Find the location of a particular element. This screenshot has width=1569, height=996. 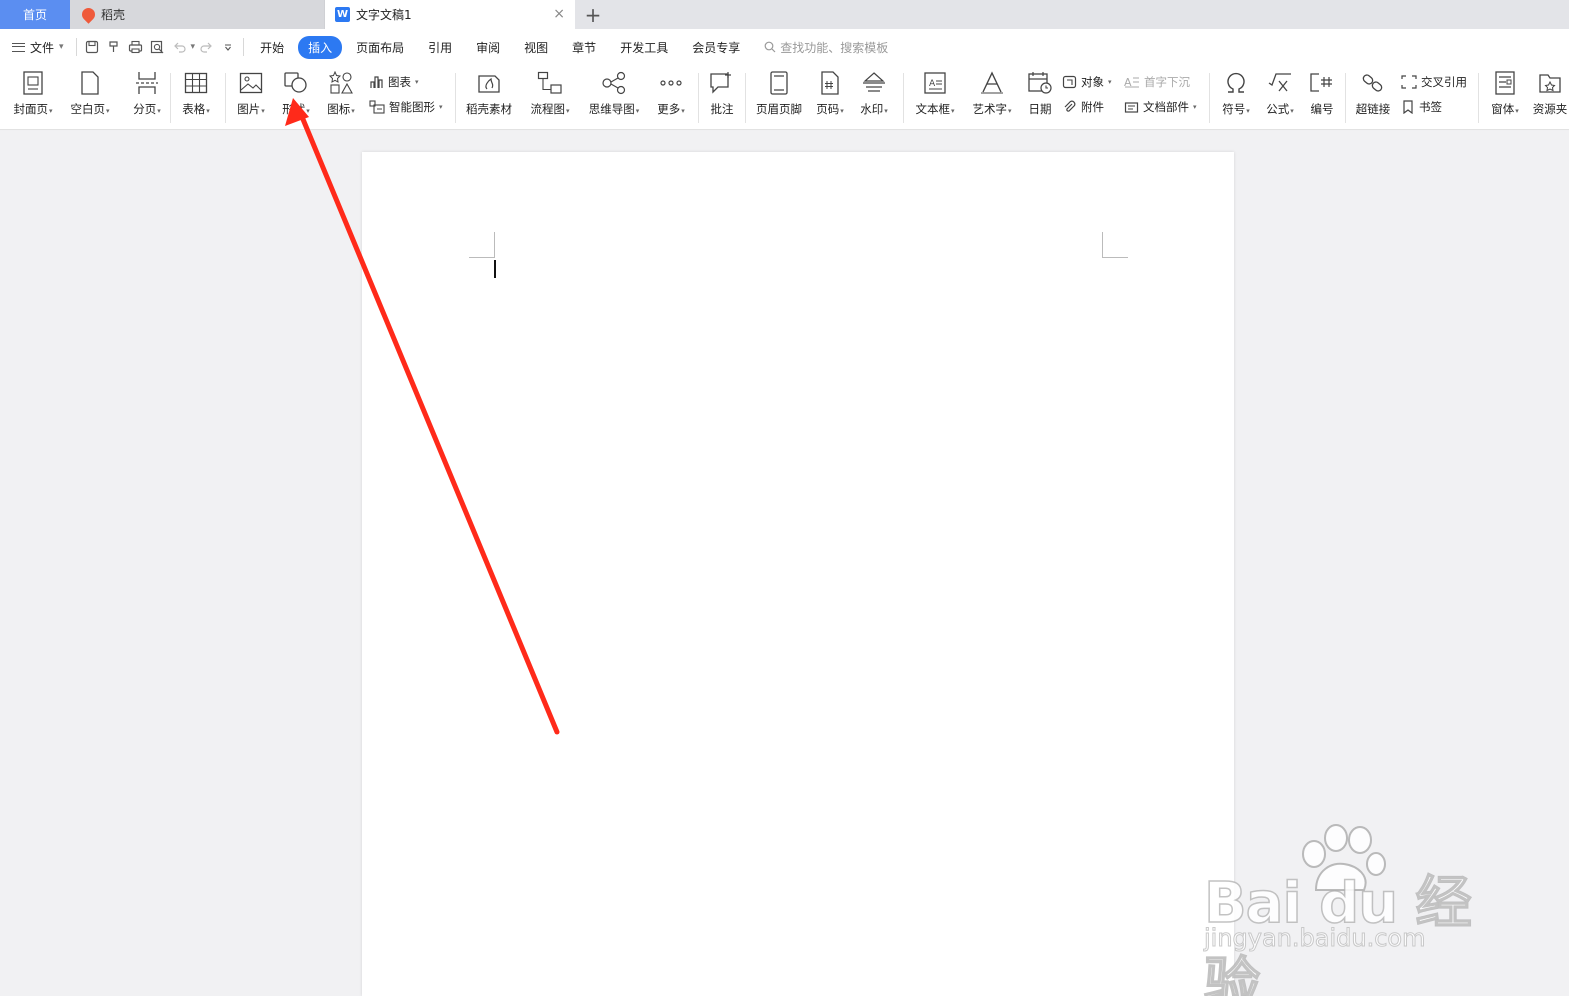

doc-parts-button: 文档部件 ▾ is located at coordinates (1160, 107).